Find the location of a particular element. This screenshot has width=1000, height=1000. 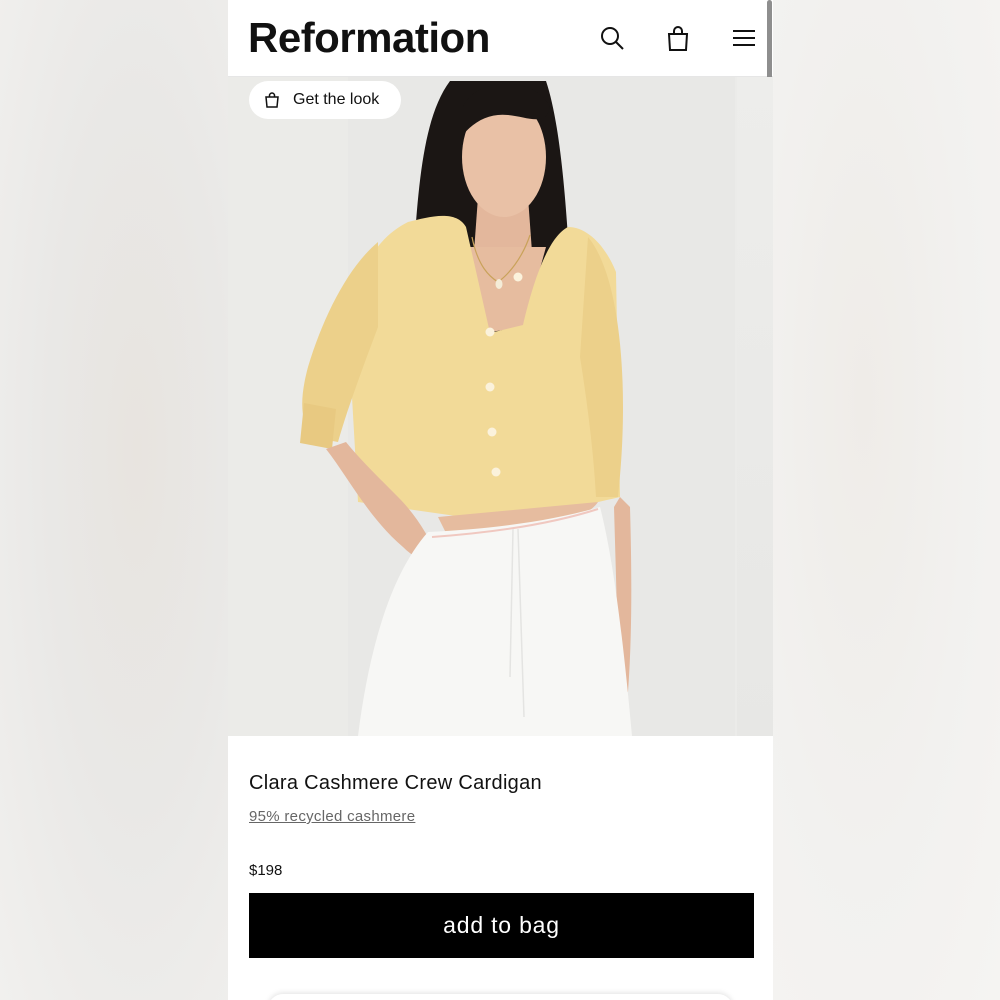

bottom-sheet-peek is located at coordinates (500, 997).